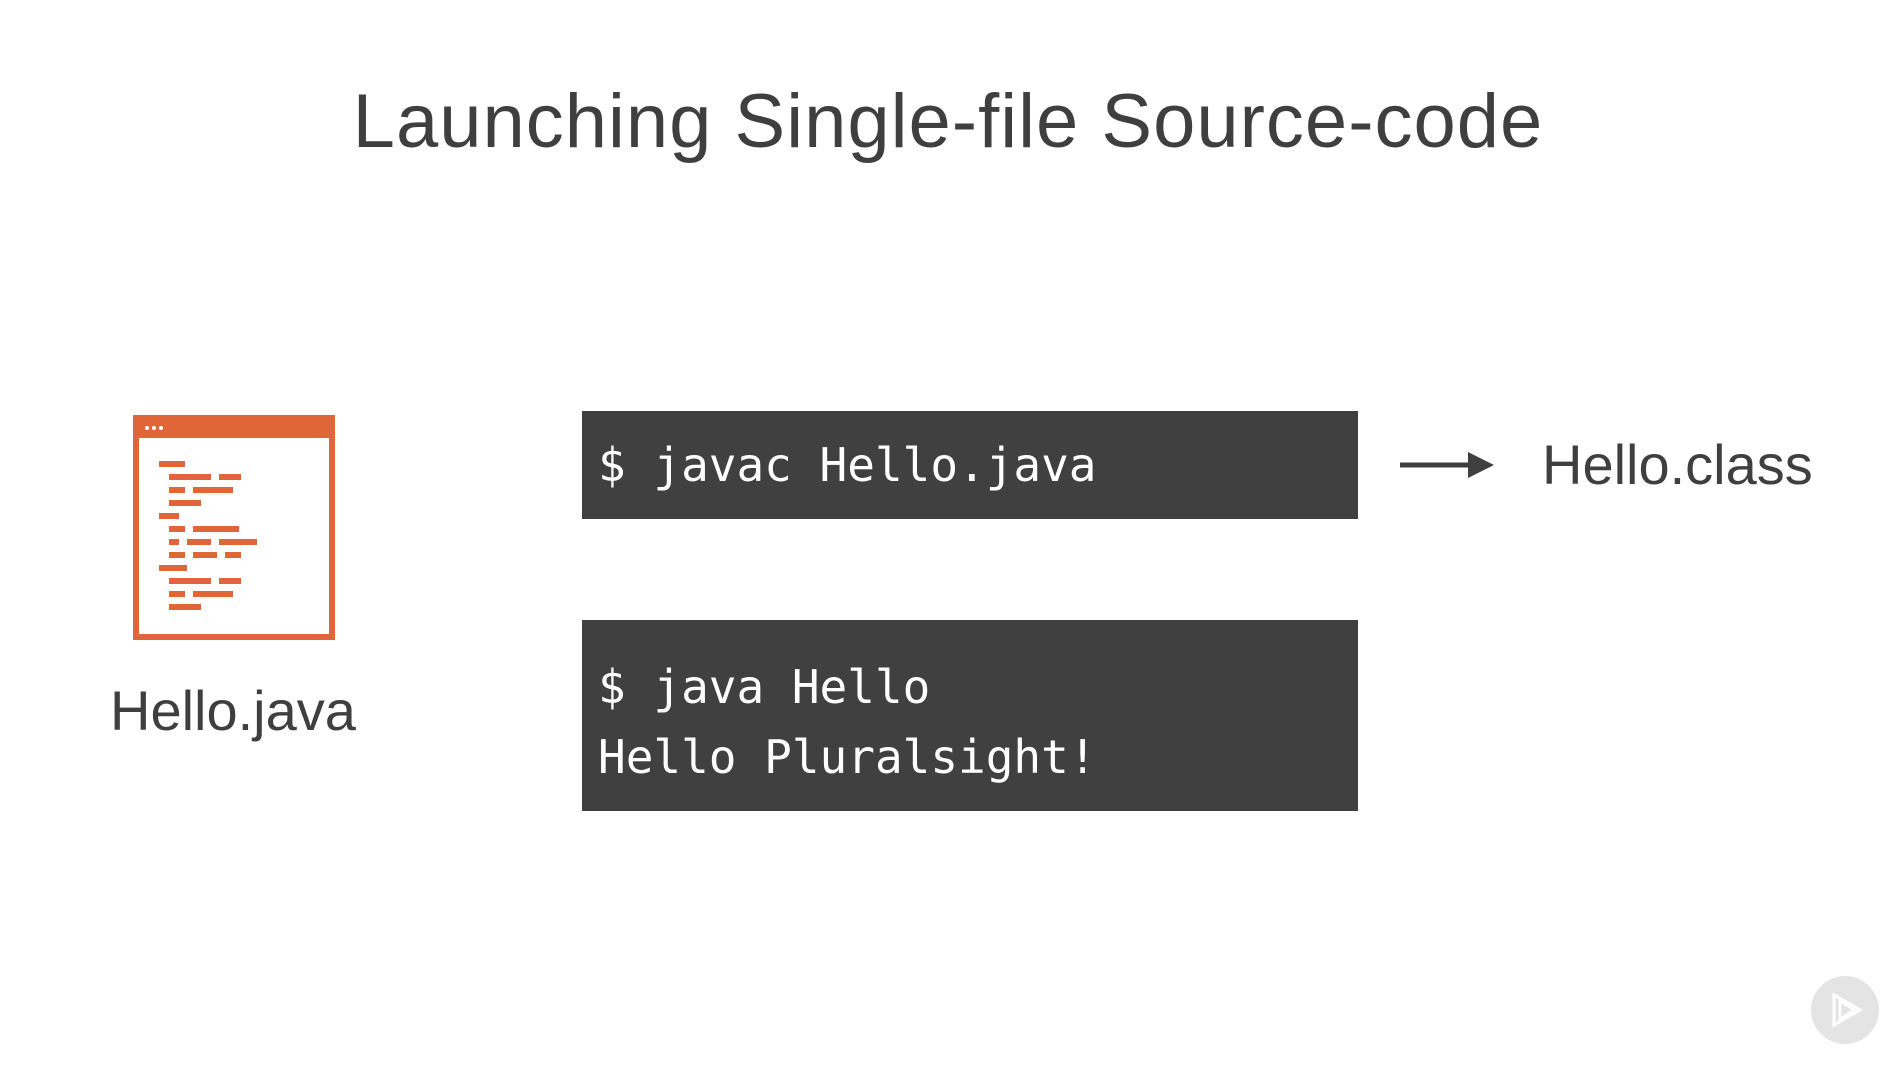 This screenshot has height=1068, width=1896. Describe the element at coordinates (1447, 465) in the screenshot. I see `arrow-right-icon` at that location.